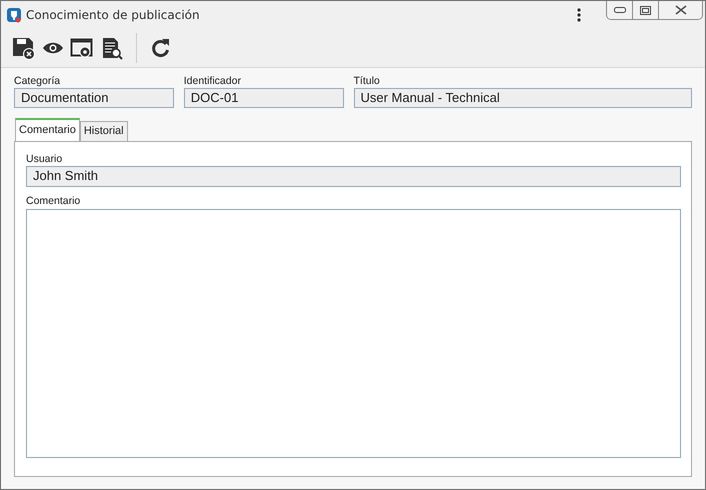 The image size is (706, 490). Describe the element at coordinates (213, 81) in the screenshot. I see `field-label: Identificador` at that location.